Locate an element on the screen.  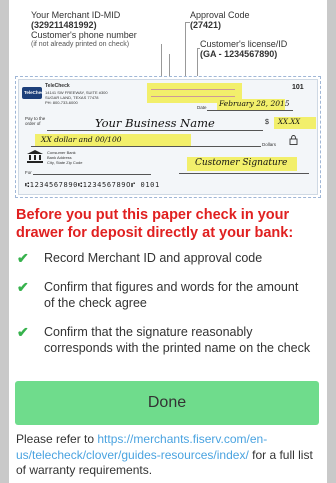
approval-code-label: Approval Code is located at coordinates (220, 15).